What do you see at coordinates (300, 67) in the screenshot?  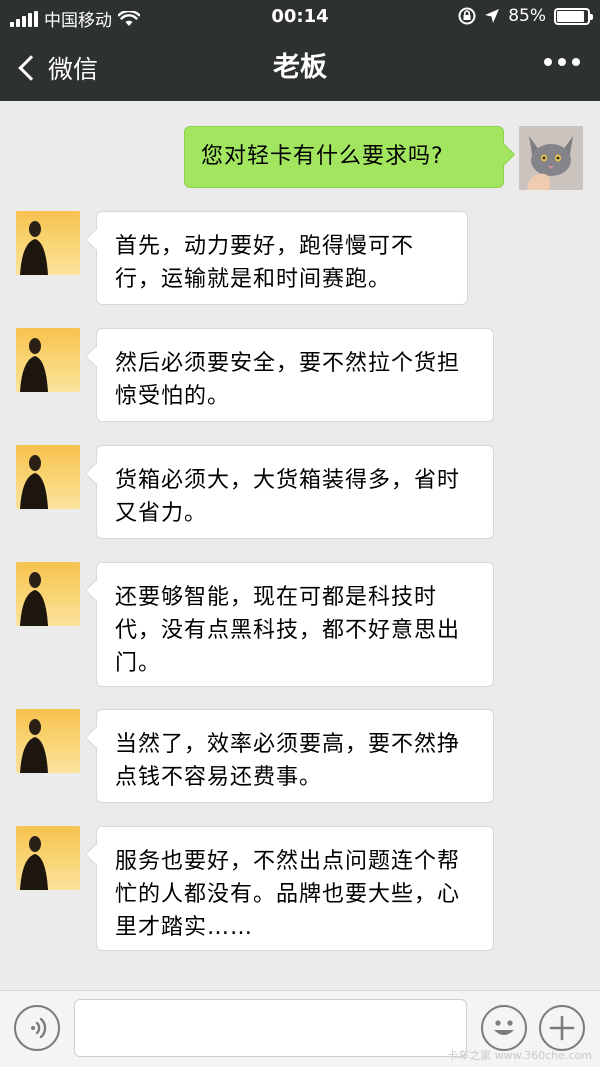 I see `chat-title: 老板` at bounding box center [300, 67].